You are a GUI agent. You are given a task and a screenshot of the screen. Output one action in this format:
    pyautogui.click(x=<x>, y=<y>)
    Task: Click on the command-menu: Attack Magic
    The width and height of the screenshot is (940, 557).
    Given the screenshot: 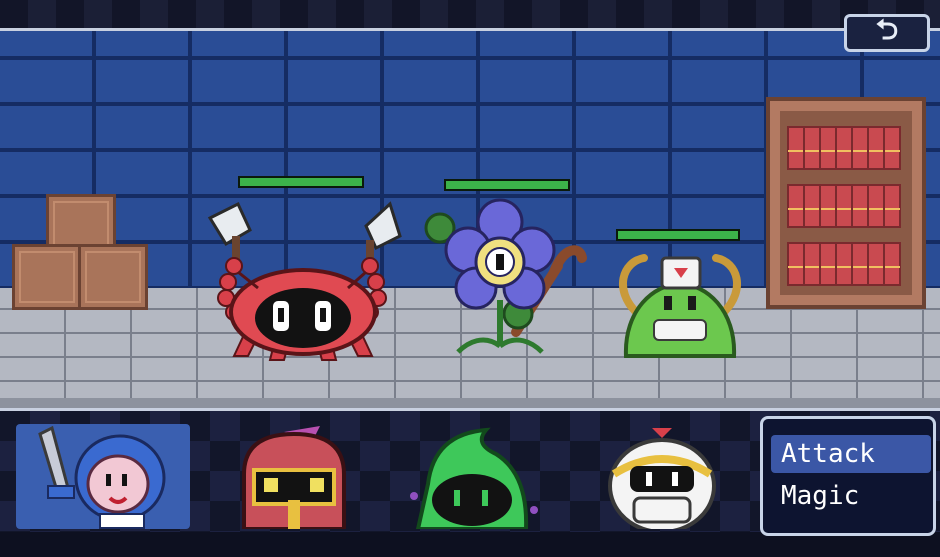 What is the action you would take?
    pyautogui.click(x=848, y=476)
    